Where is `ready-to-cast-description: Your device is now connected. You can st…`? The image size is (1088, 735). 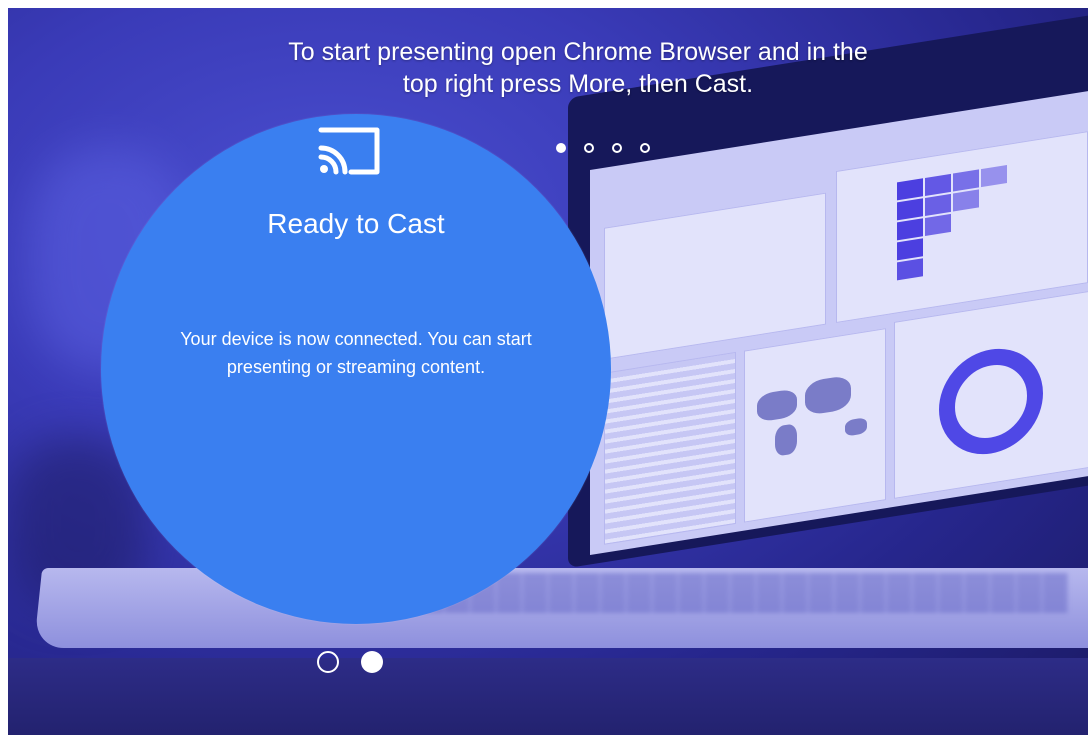
ready-to-cast-description: Your device is now connected. You can st… is located at coordinates (356, 353).